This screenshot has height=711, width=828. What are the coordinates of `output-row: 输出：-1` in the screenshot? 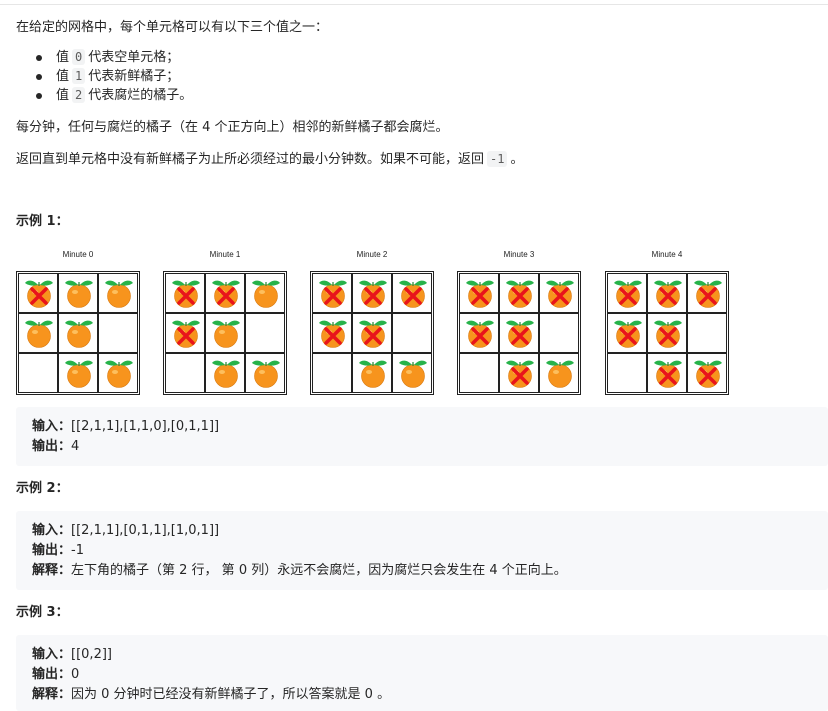 It's located at (422, 551).